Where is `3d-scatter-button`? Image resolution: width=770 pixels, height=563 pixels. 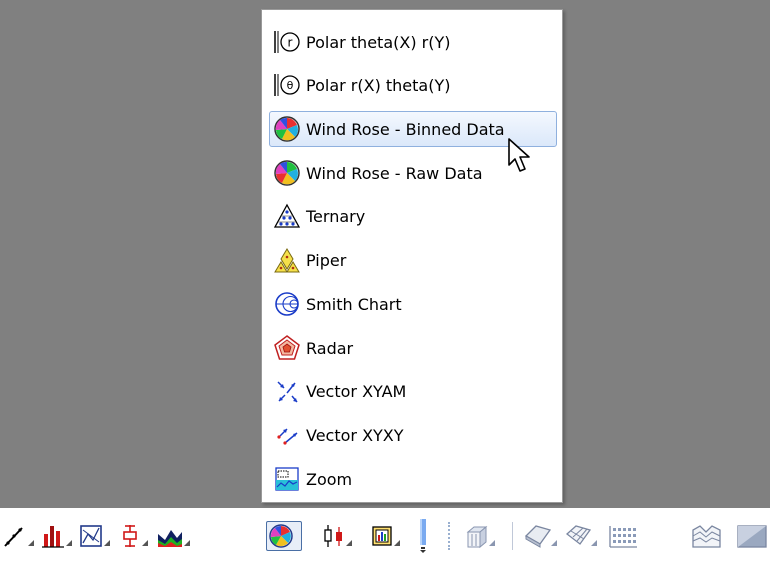 3d-scatter-button is located at coordinates (625, 536).